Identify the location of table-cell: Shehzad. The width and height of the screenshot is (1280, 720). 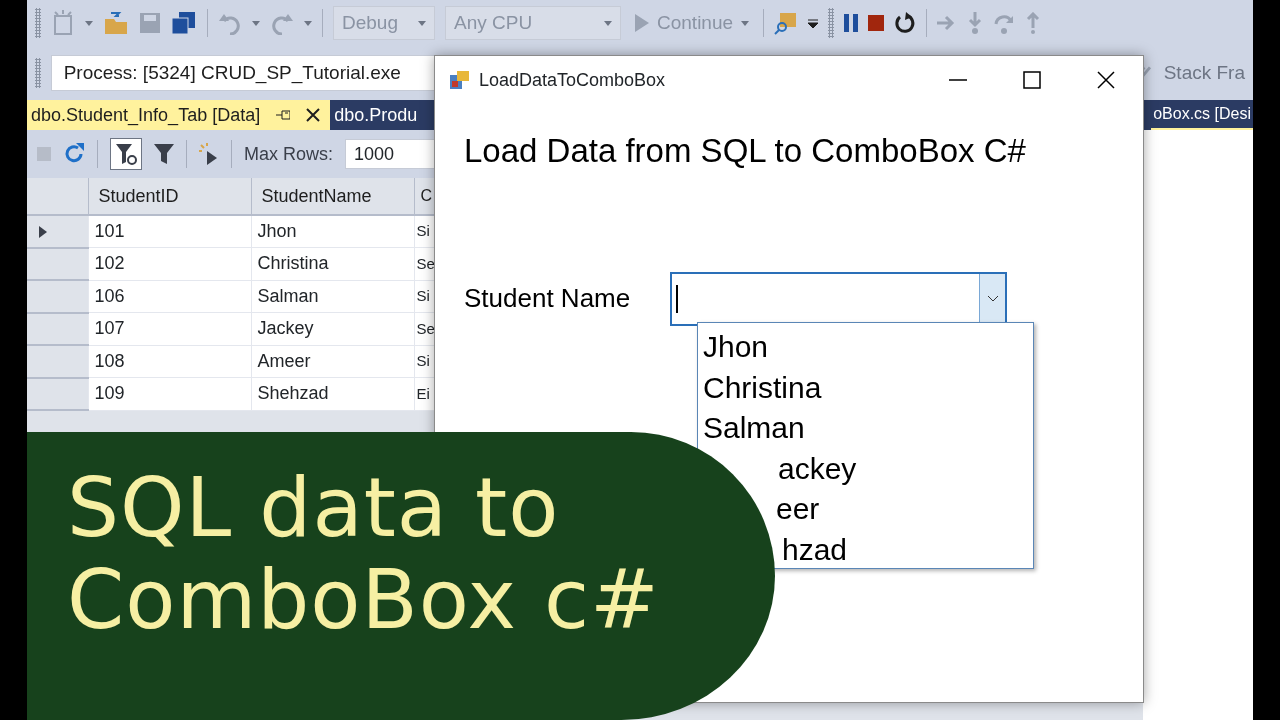
(332, 393).